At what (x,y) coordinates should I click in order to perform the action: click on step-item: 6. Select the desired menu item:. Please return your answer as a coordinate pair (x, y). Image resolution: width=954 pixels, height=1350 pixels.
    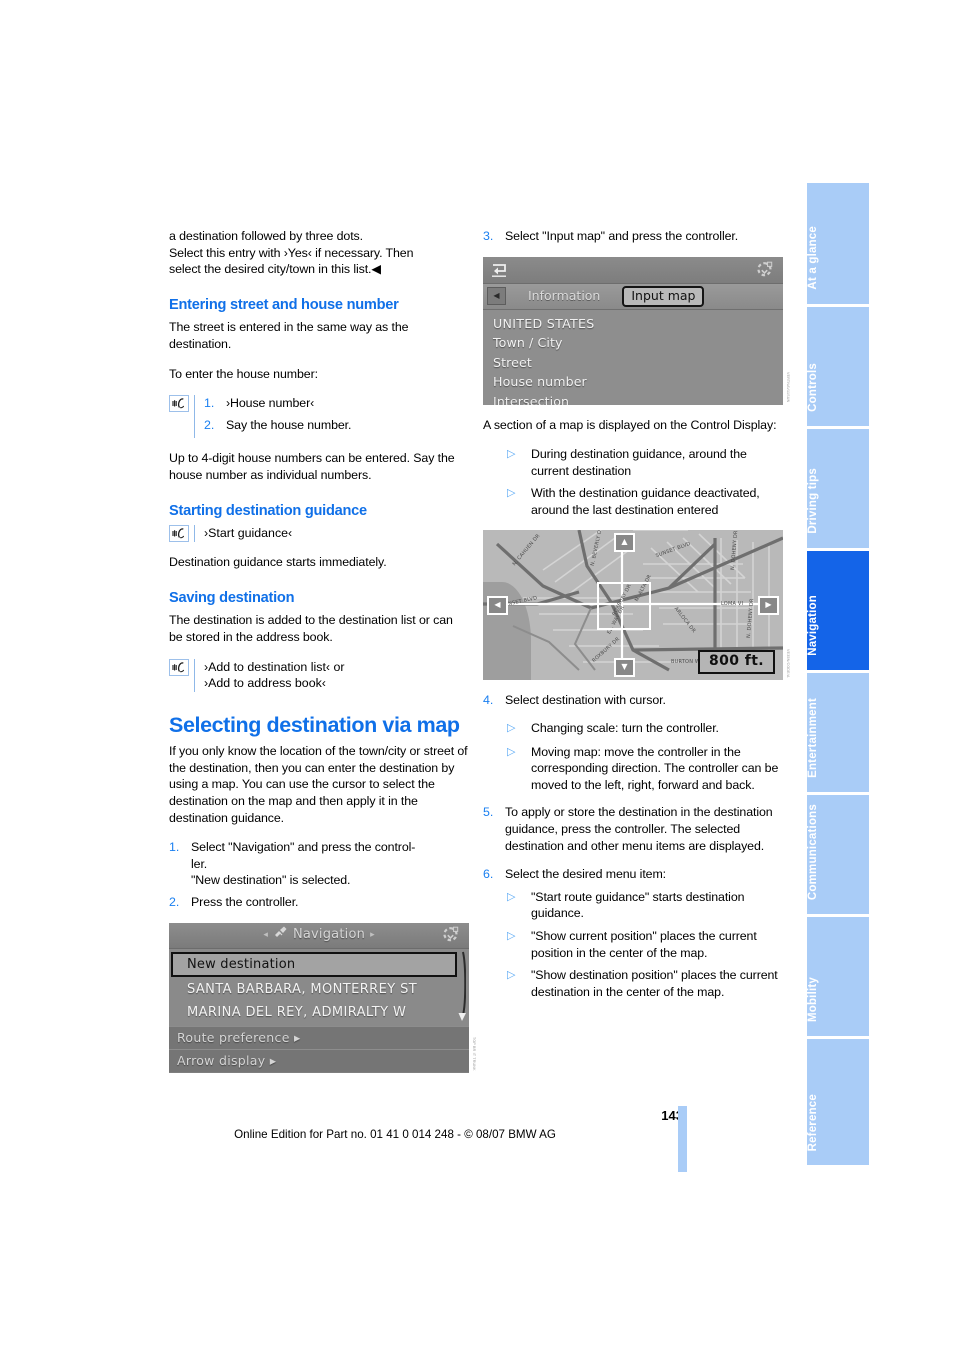
    Looking at the image, I should click on (633, 874).